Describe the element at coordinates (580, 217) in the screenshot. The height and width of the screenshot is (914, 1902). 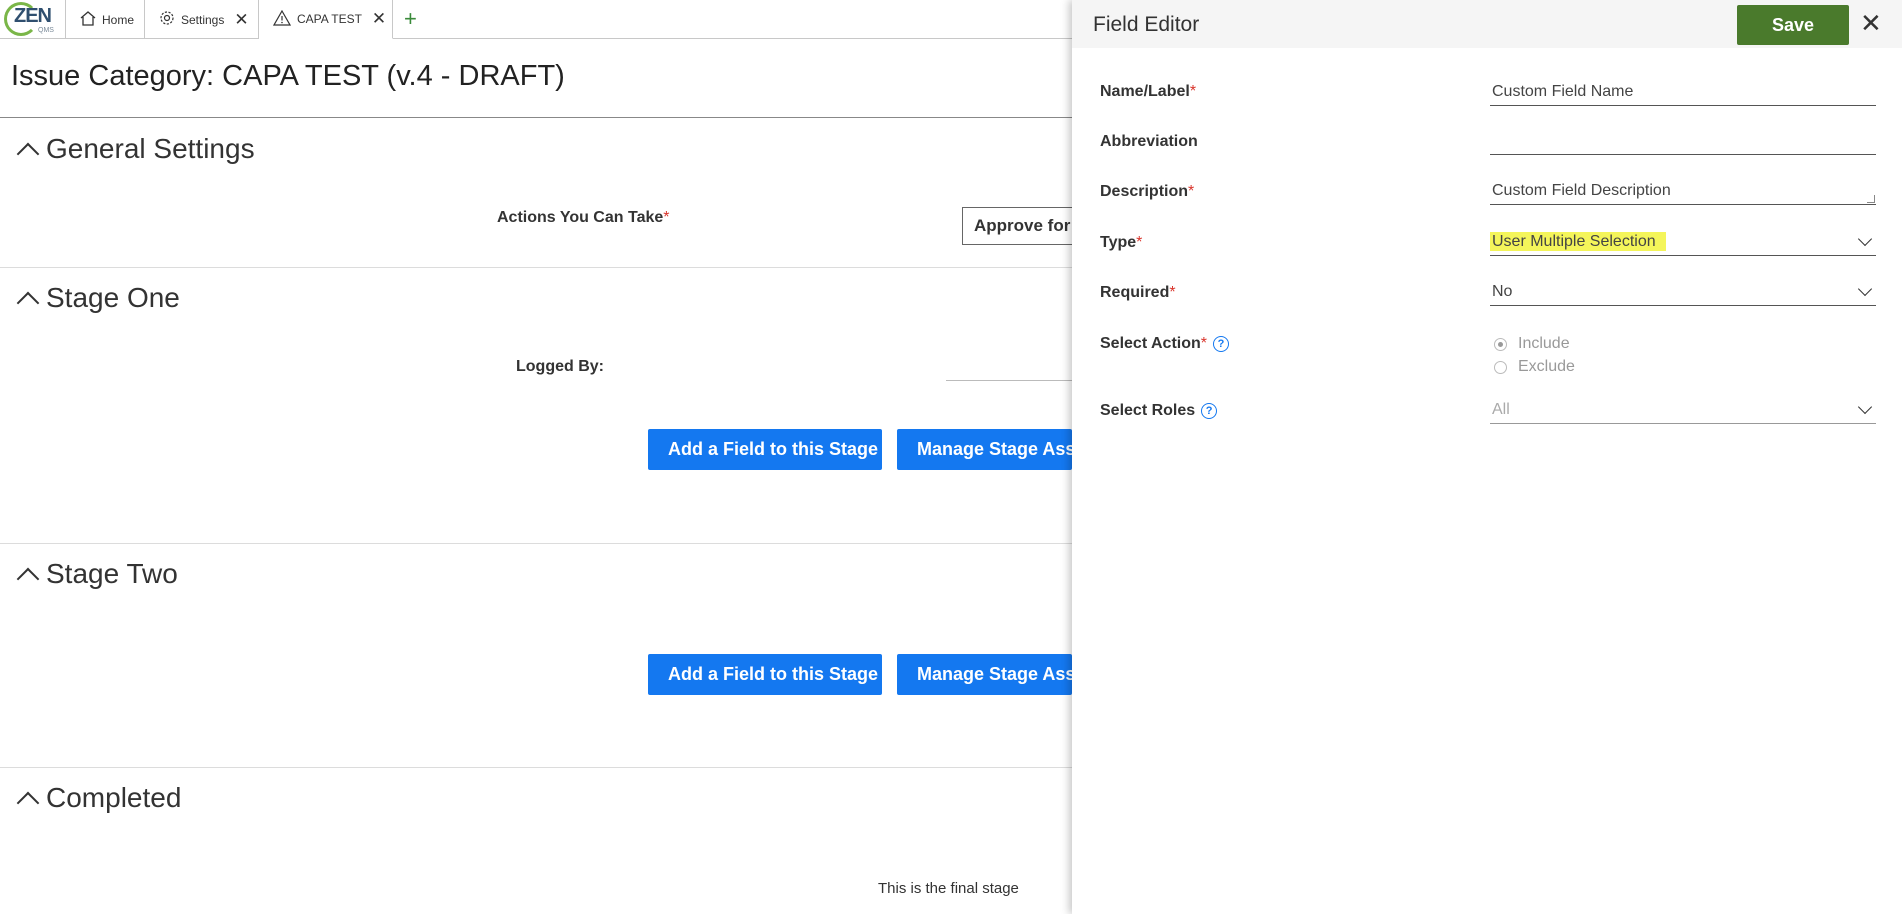
I see `actions-label-text: Actions You Can Take` at that location.